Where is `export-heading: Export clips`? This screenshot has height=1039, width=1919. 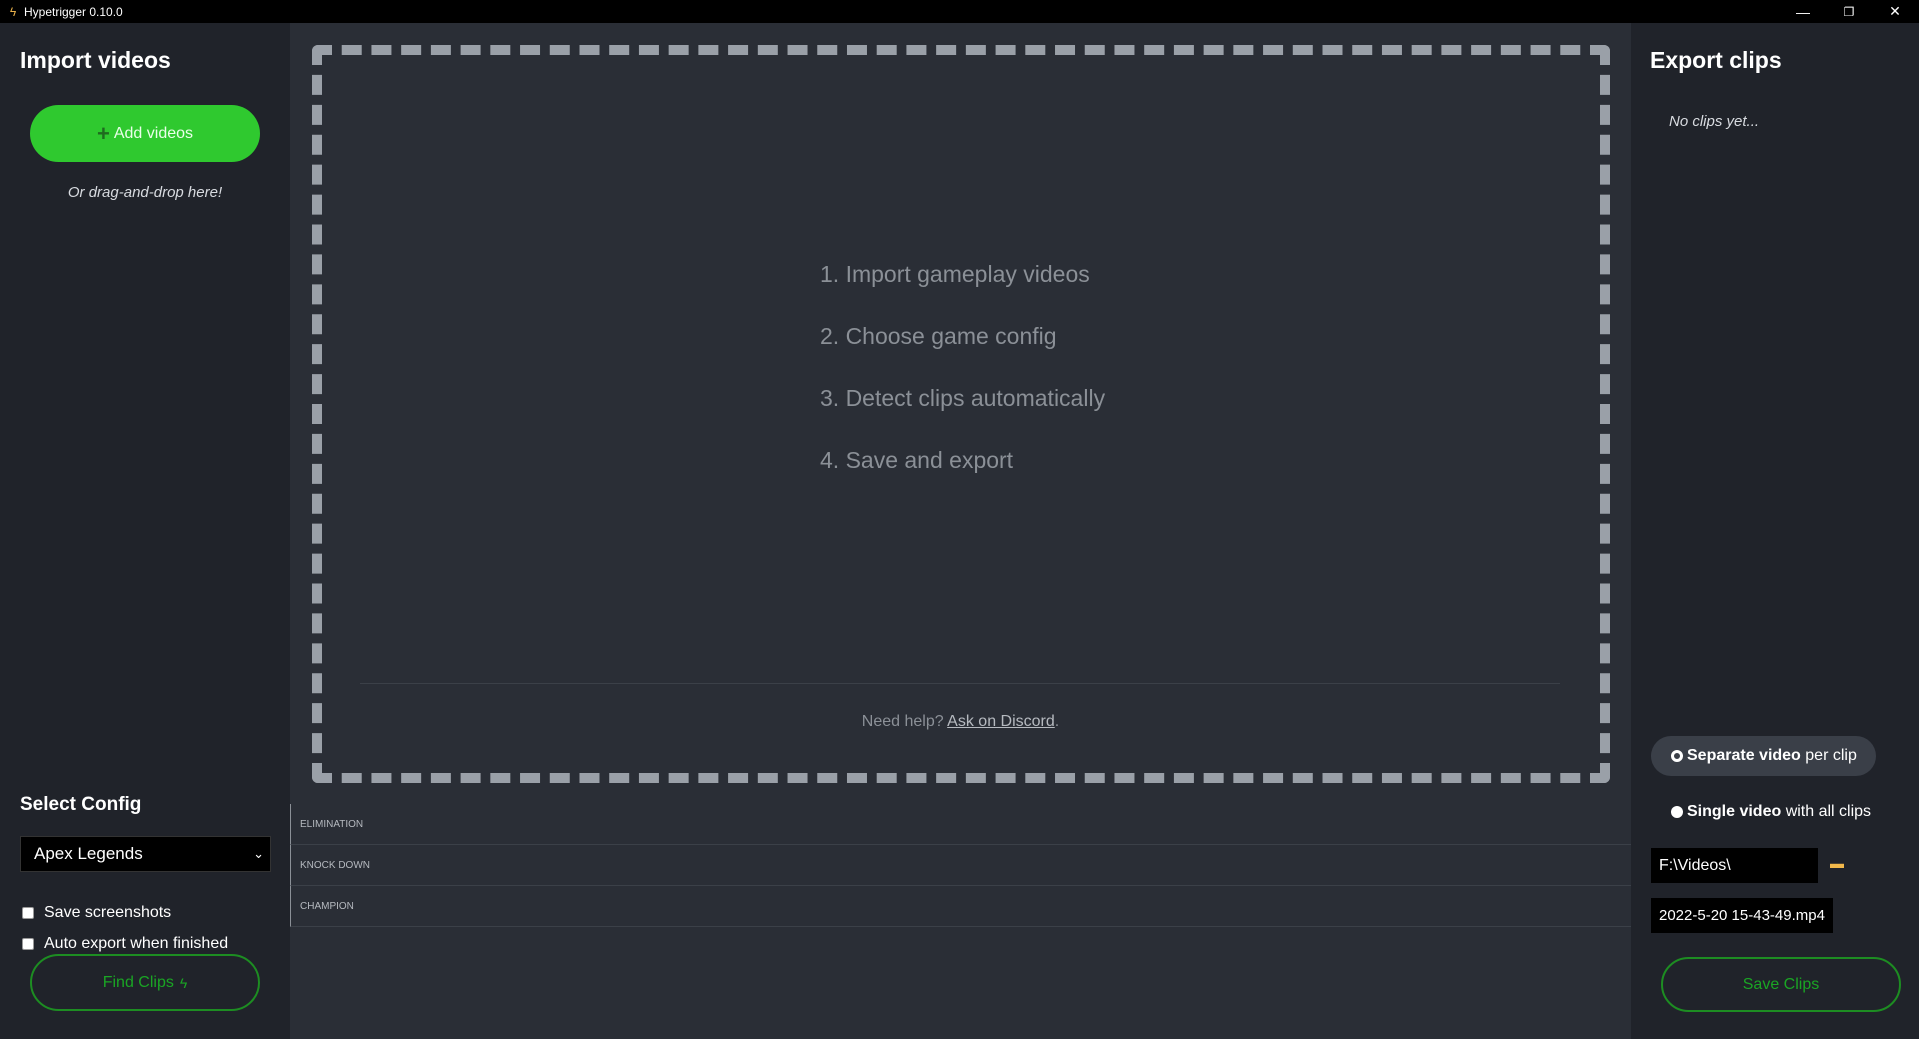
export-heading: Export clips is located at coordinates (1716, 60).